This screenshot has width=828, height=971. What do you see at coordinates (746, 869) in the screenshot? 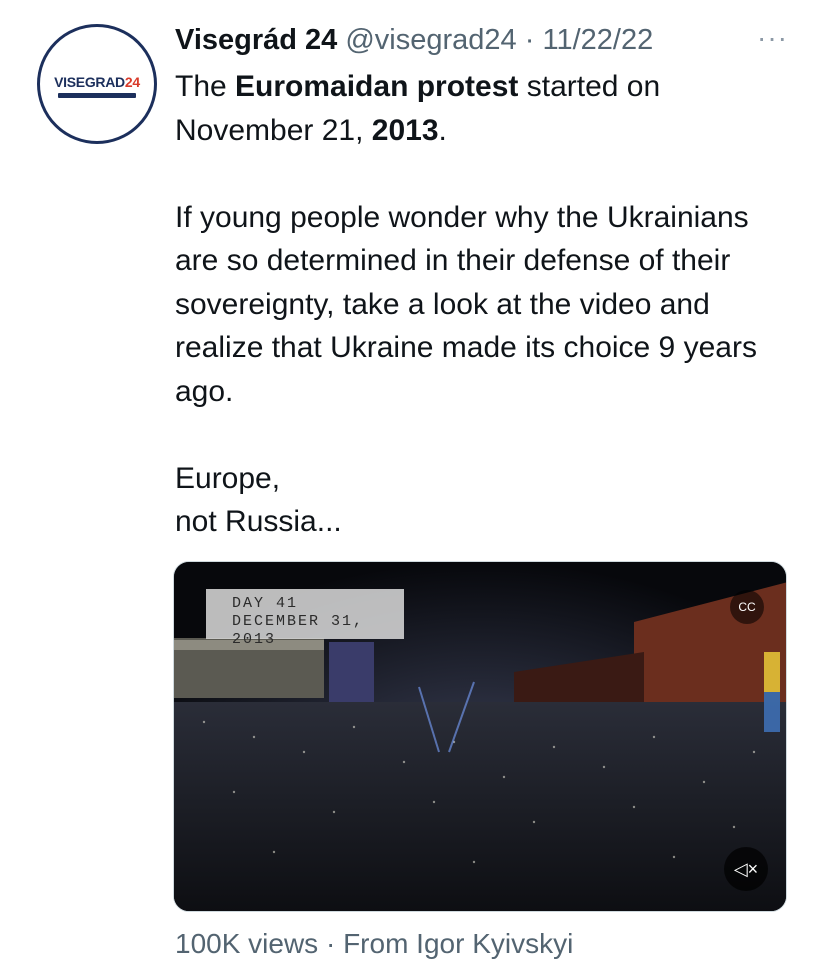
I see `mute-icon: ◁×` at bounding box center [746, 869].